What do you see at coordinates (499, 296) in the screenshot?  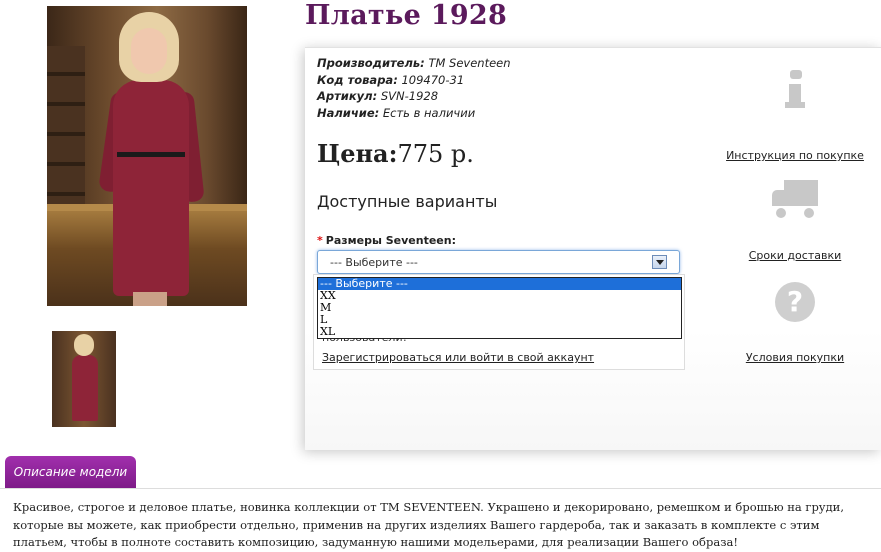 I see `size-option: XX` at bounding box center [499, 296].